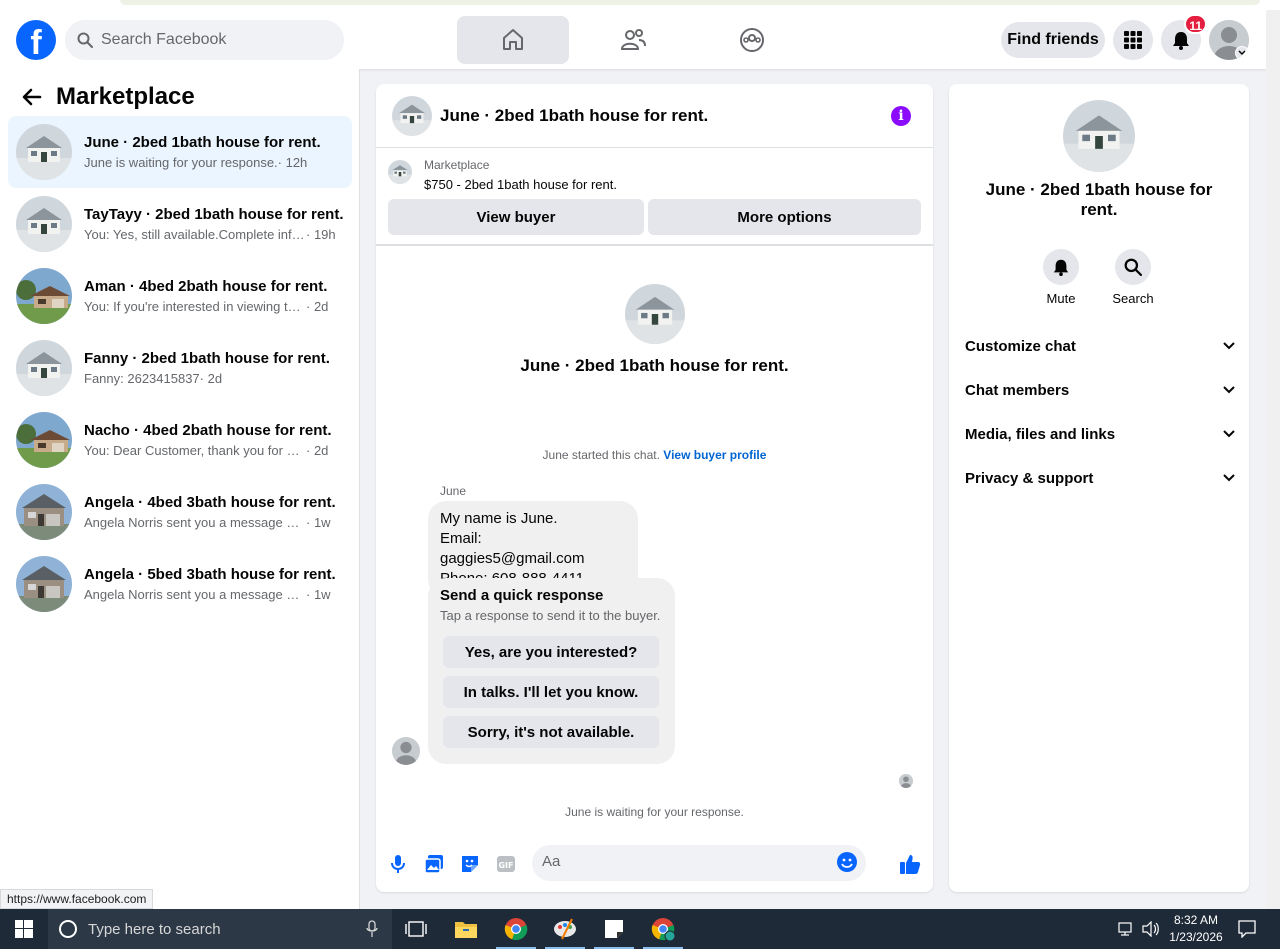 The image size is (1280, 949). I want to click on network-icon, so click(1127, 929).